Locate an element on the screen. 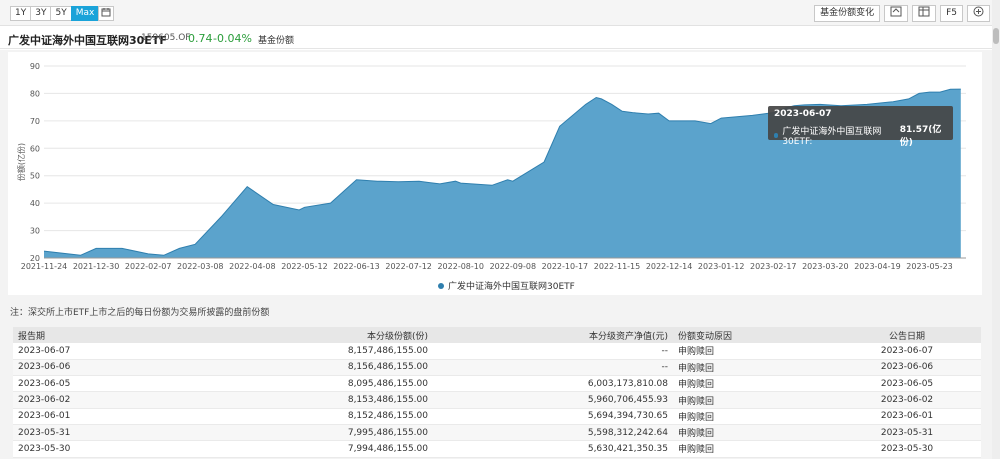 This screenshot has height=459, width=1000. x-tick-label: 2022-10-17 is located at coordinates (565, 266).